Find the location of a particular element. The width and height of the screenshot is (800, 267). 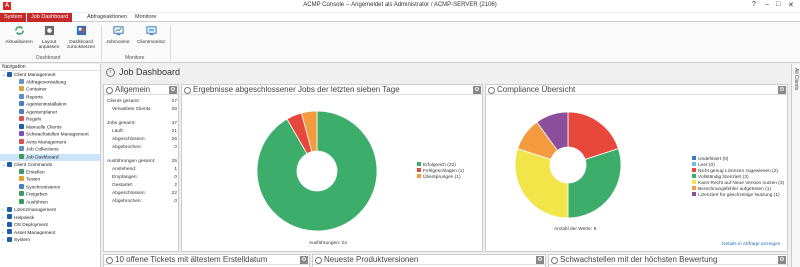

nav-item-label: System is located at coordinates (22, 240).